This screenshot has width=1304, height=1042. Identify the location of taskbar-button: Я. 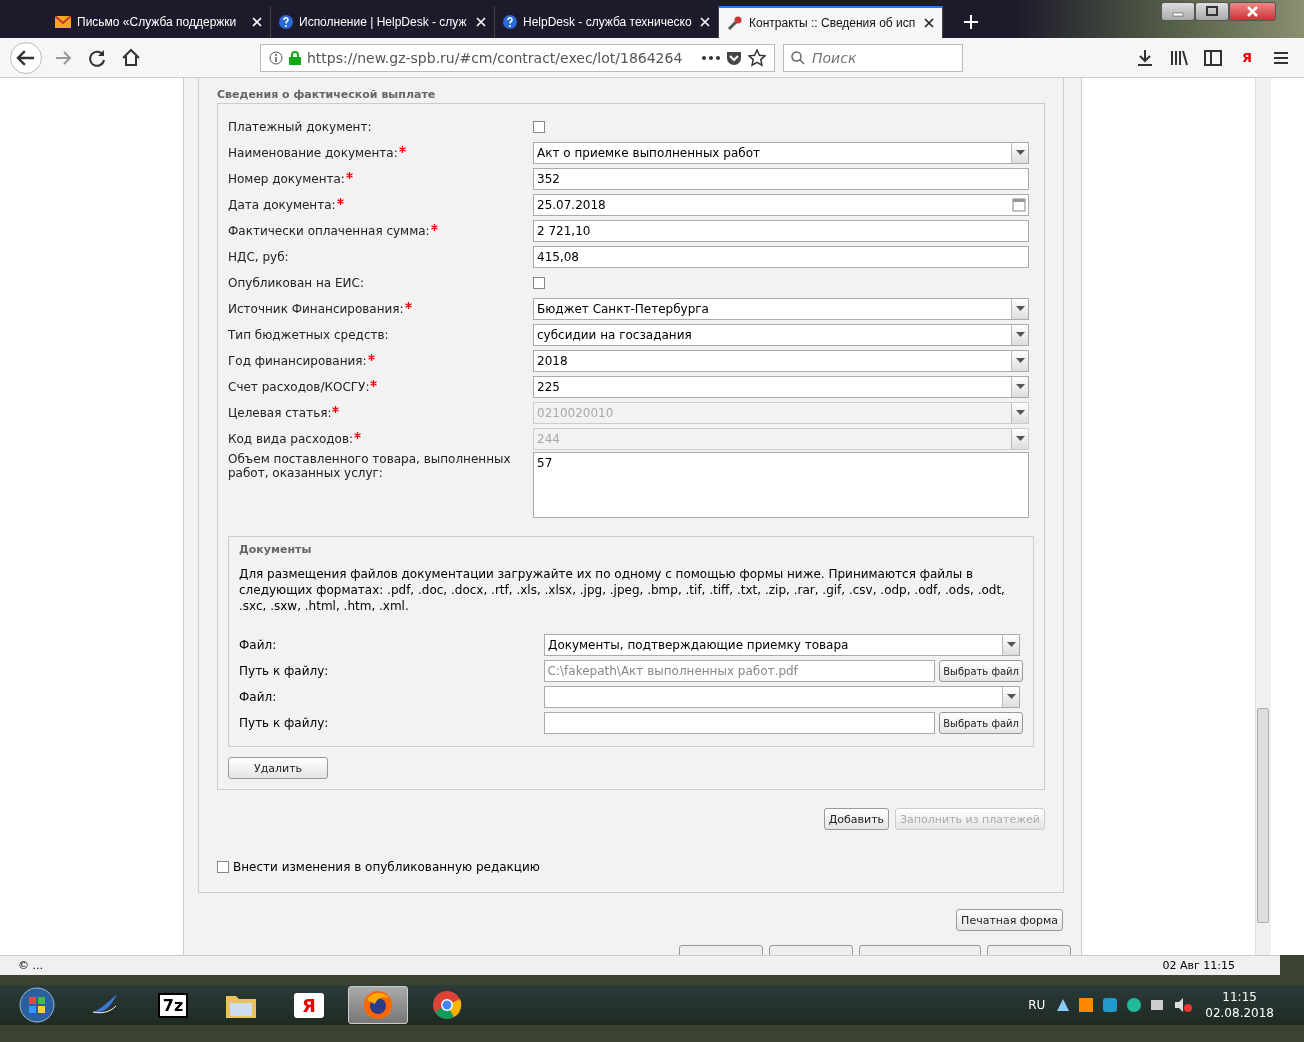
(309, 1005).